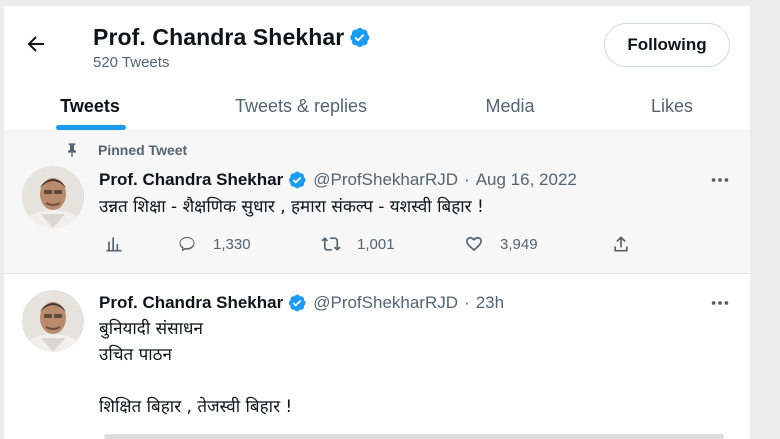  Describe the element at coordinates (490, 303) in the screenshot. I see `tweet-date: 23h` at that location.